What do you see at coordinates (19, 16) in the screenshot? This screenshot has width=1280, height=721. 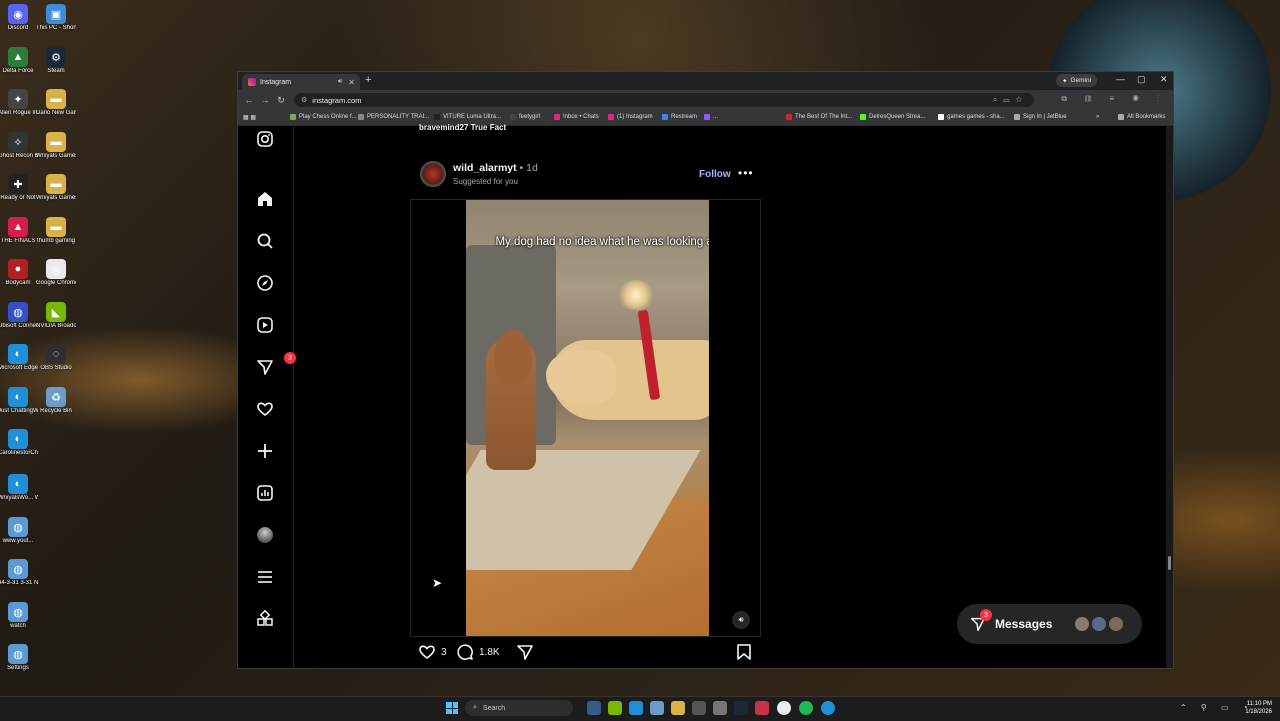 I see `desktop-icon: ◉ Discord` at bounding box center [19, 16].